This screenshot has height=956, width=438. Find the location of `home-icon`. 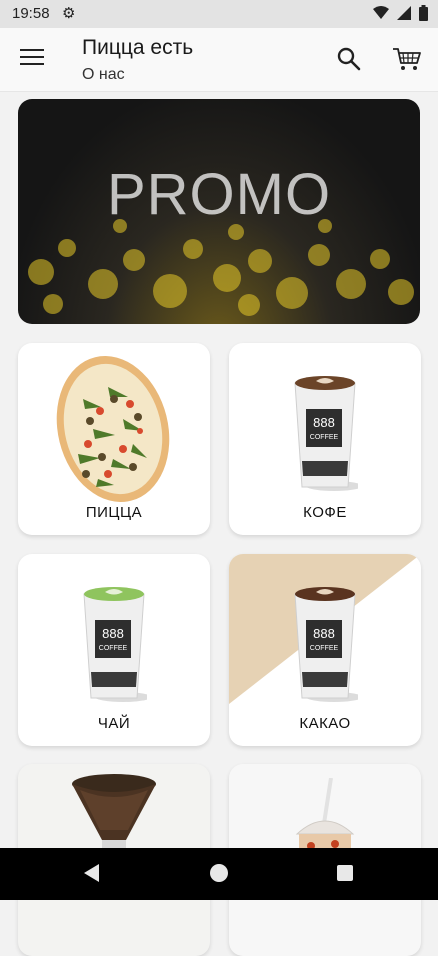

home-icon is located at coordinates (219, 873).